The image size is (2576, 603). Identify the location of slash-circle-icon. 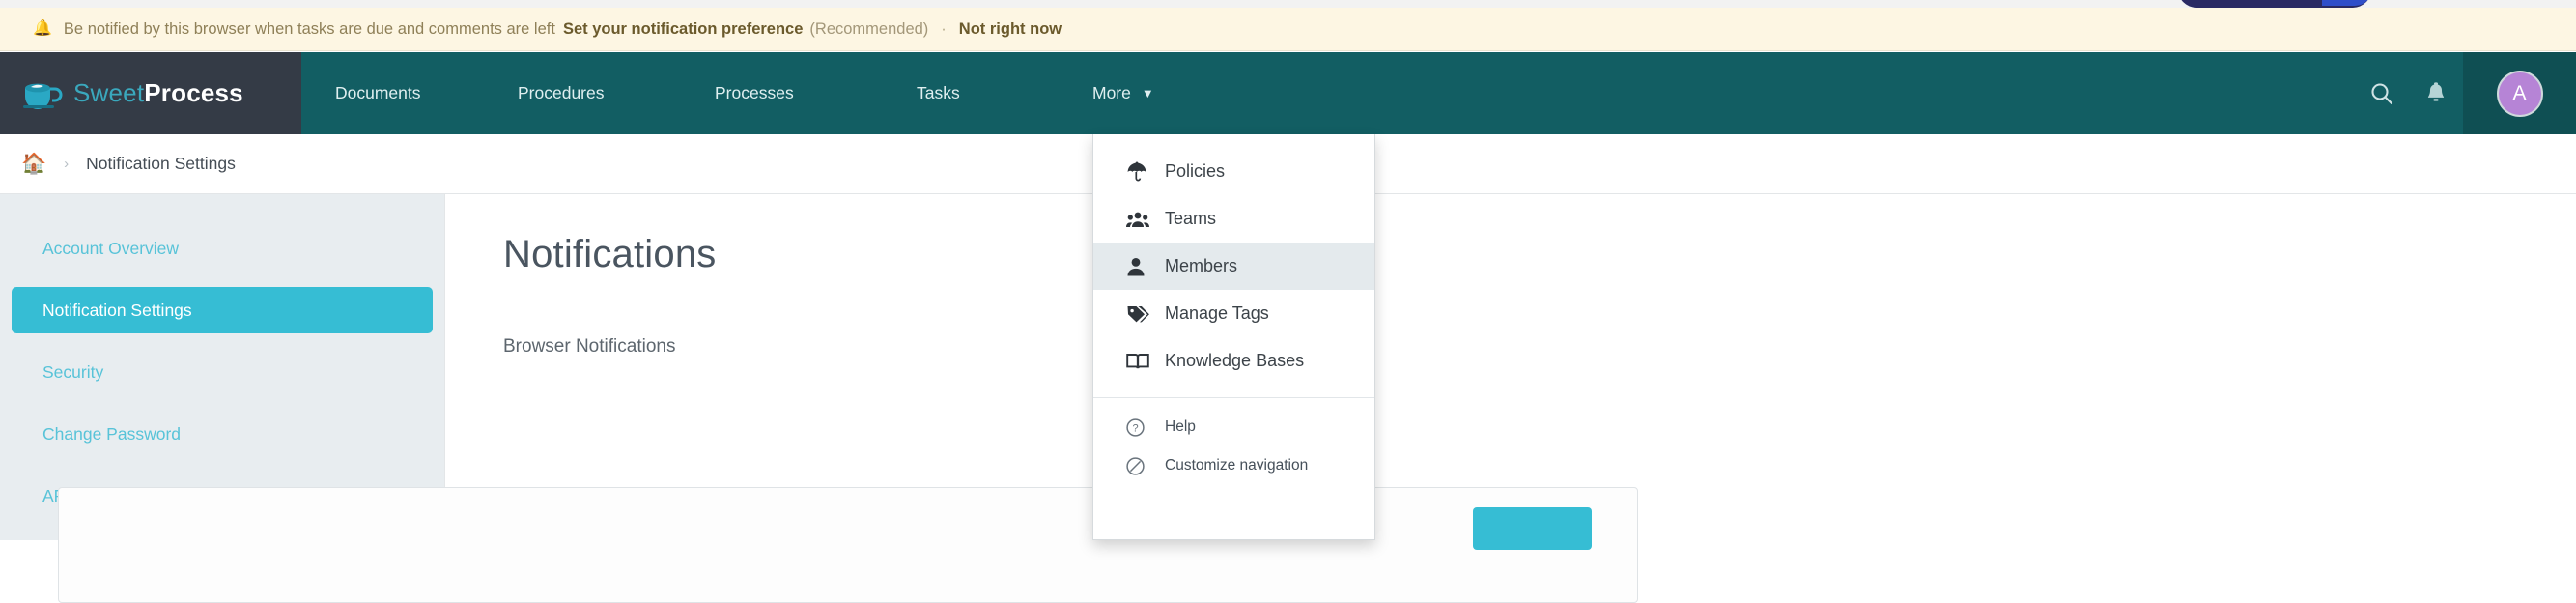
(1141, 465).